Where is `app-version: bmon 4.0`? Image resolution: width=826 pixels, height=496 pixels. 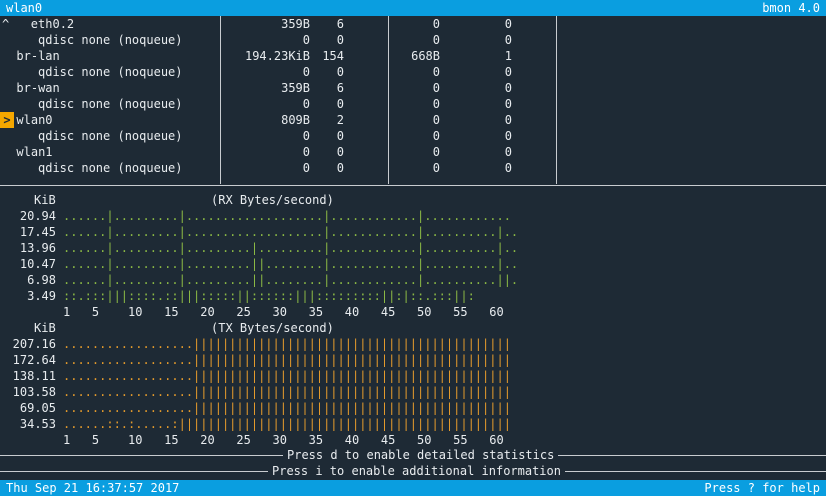 app-version: bmon 4.0 is located at coordinates (791, 8).